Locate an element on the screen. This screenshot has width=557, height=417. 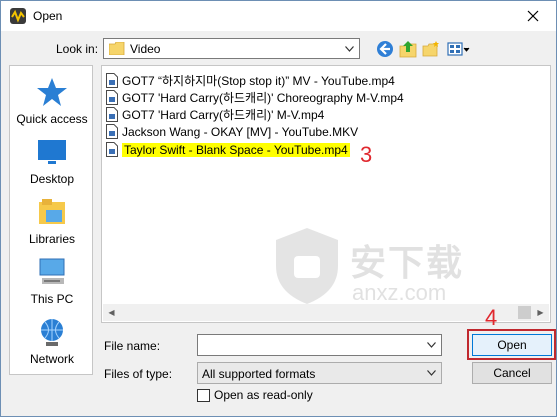
app-icon is located at coordinates (18, 16).